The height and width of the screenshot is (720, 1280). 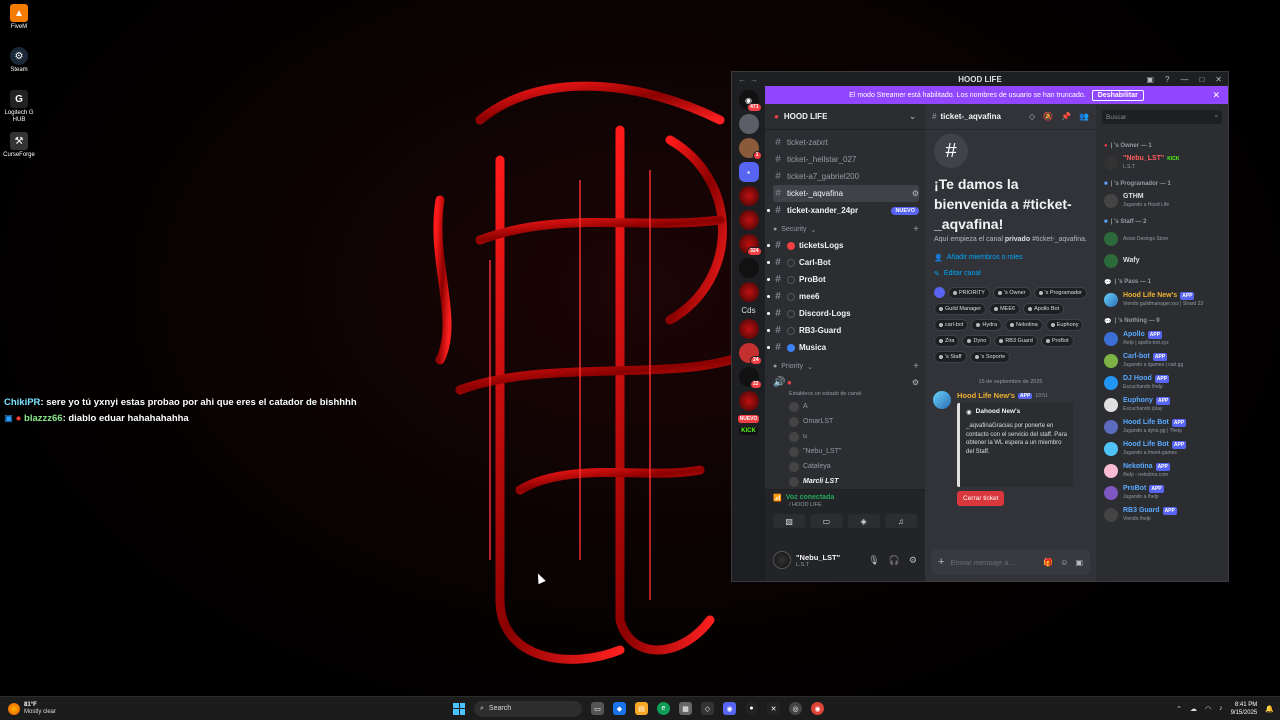 I want to click on member-row: Apollo APP/help | apollo-bot.xyz, so click(x=1164, y=339).